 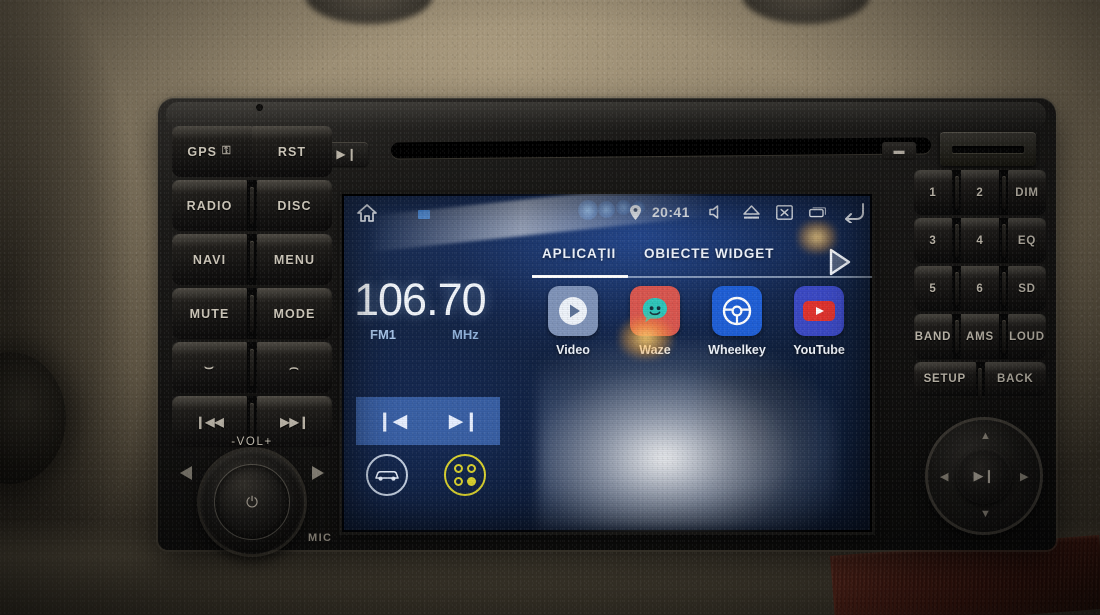 I want to click on preset-2-button: 2, so click(x=980, y=192).